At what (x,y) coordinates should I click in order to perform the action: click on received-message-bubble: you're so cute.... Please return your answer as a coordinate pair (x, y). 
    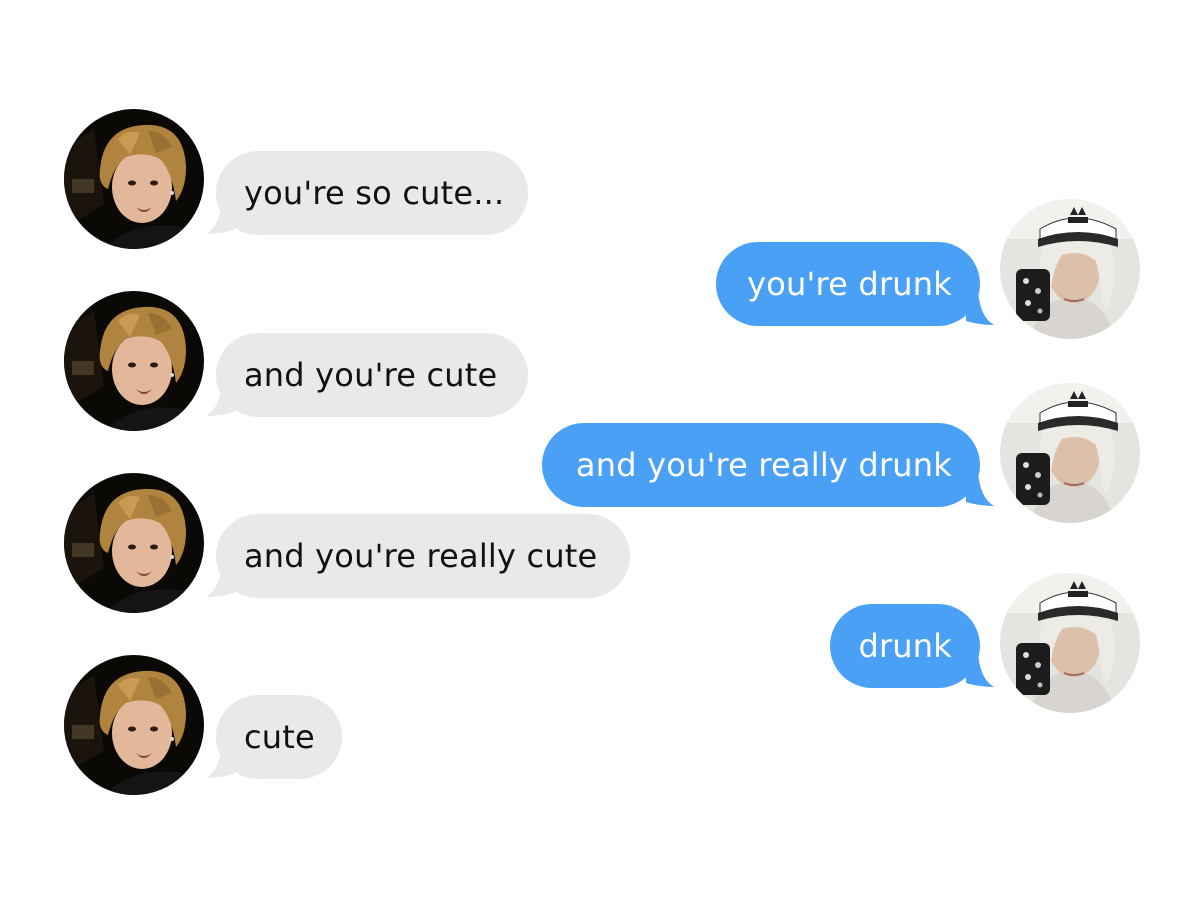
    Looking at the image, I should click on (372, 193).